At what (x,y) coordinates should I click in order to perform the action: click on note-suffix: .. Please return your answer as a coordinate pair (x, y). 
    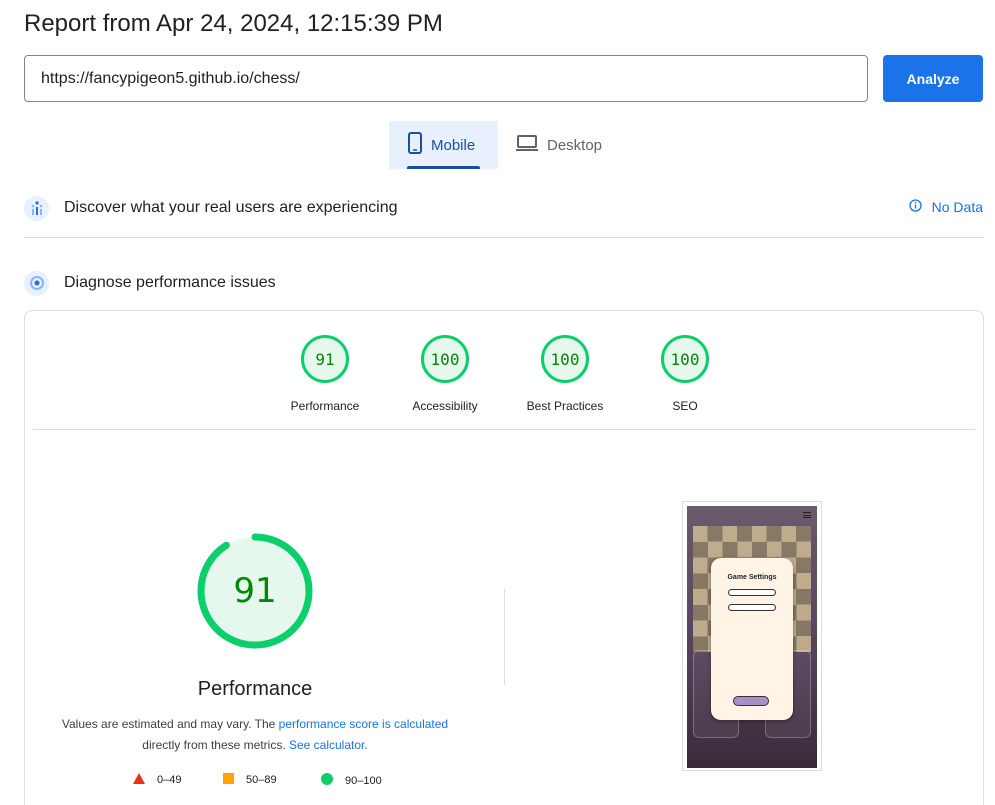
    Looking at the image, I should click on (366, 745).